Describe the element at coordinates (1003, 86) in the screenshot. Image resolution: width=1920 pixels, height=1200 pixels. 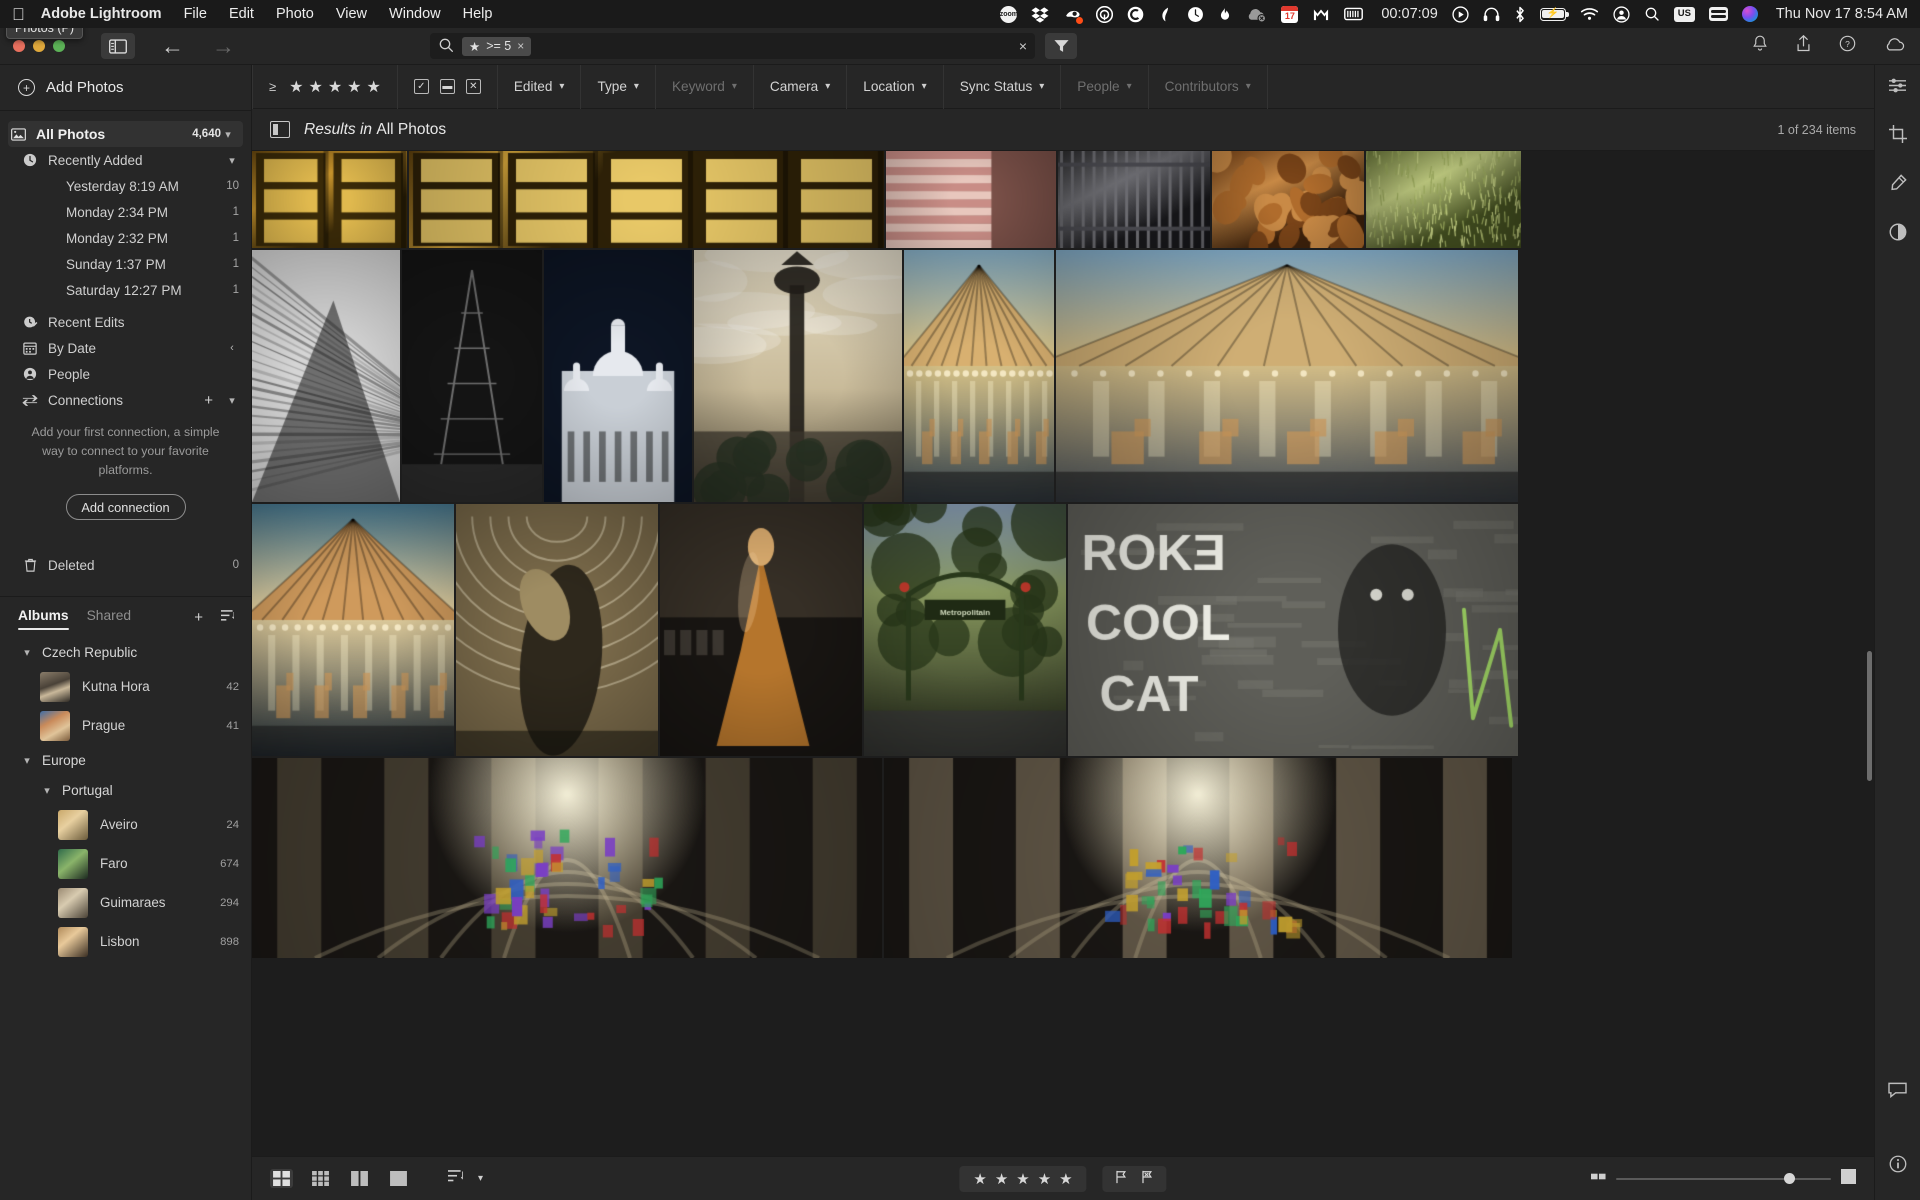
I see `filter-sync-status: Sync Status ▾` at that location.